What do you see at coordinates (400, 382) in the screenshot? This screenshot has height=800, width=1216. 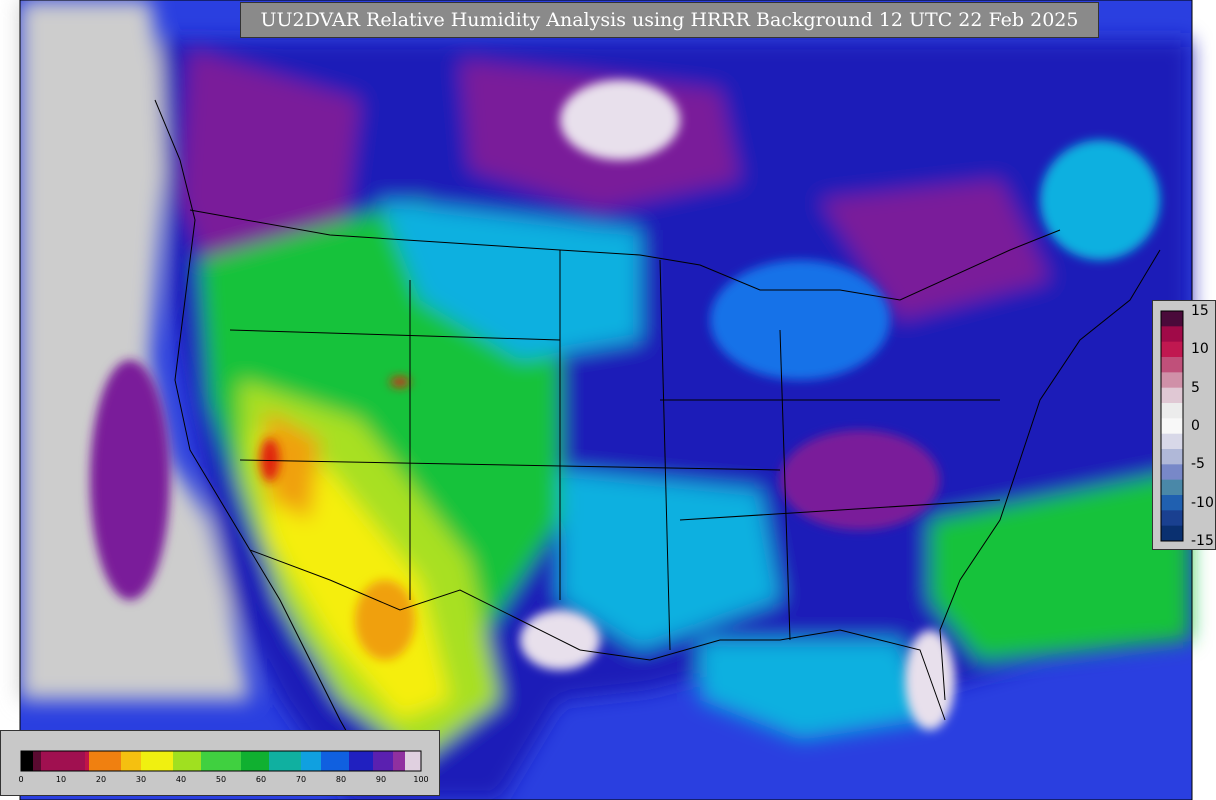 I see `idaho-red-spot` at bounding box center [400, 382].